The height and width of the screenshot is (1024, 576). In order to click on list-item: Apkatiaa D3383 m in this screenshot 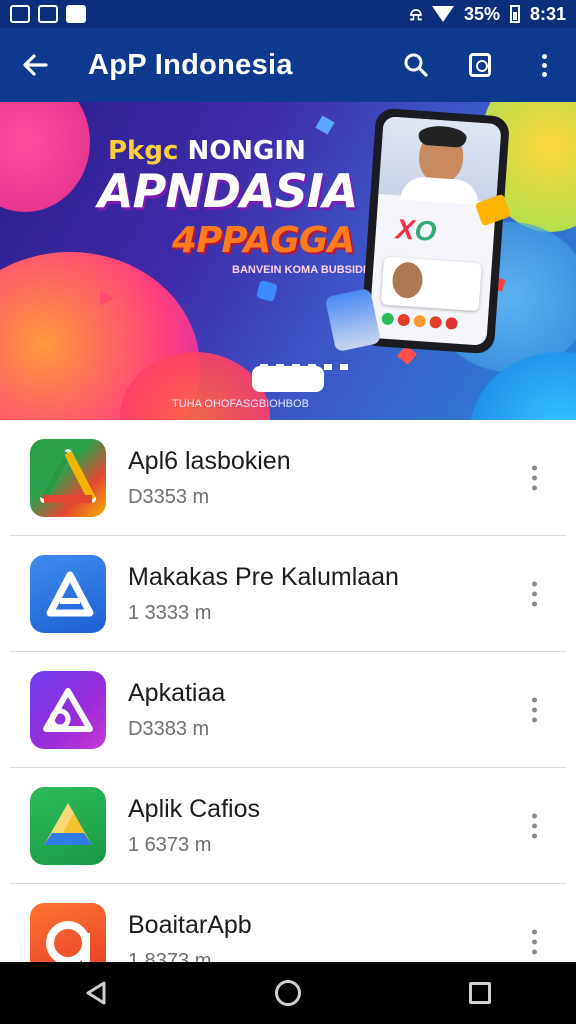, I will do `click(288, 710)`.